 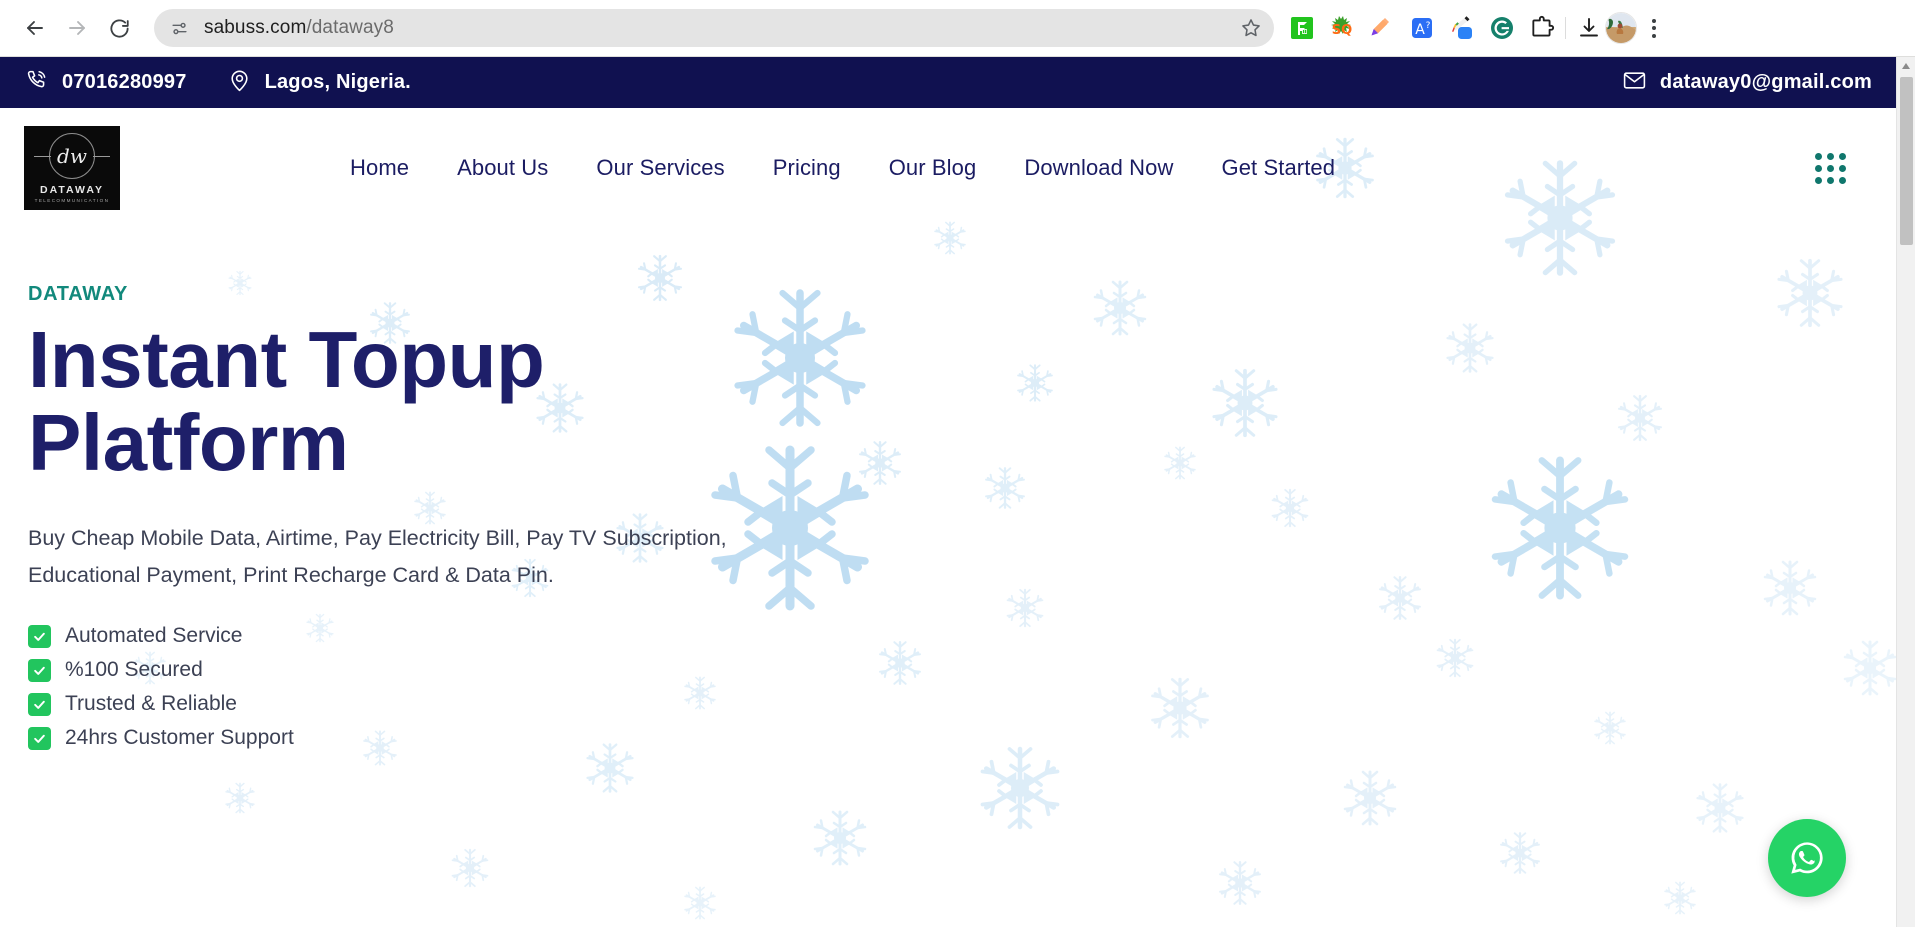 What do you see at coordinates (1502, 28) in the screenshot?
I see `grammarly-extension-icon` at bounding box center [1502, 28].